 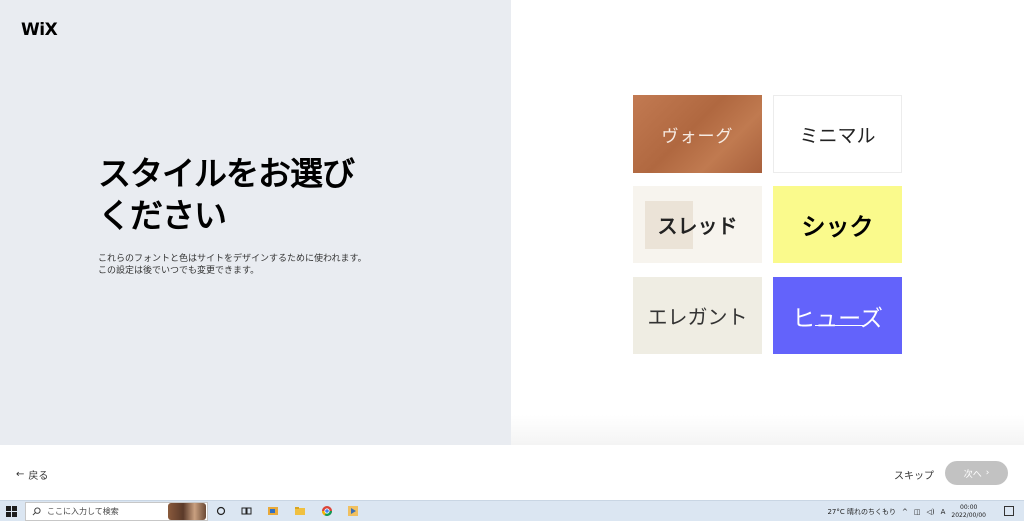 What do you see at coordinates (768, 225) in the screenshot?
I see `style-grid: ヴォーグ ミニマル スレッド シック エレガント ヒューズ` at bounding box center [768, 225].